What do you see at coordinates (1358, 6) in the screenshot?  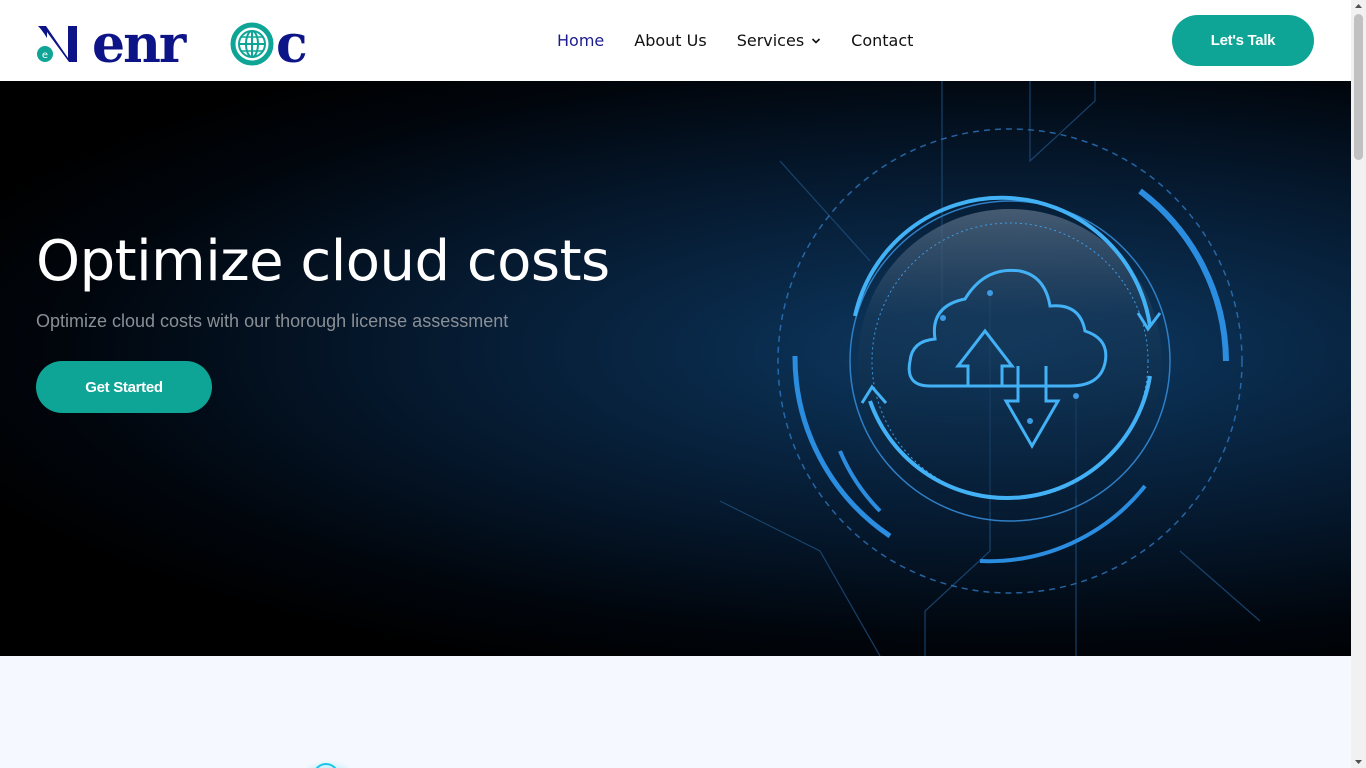 I see `scroll-up-arrow-icon` at bounding box center [1358, 6].